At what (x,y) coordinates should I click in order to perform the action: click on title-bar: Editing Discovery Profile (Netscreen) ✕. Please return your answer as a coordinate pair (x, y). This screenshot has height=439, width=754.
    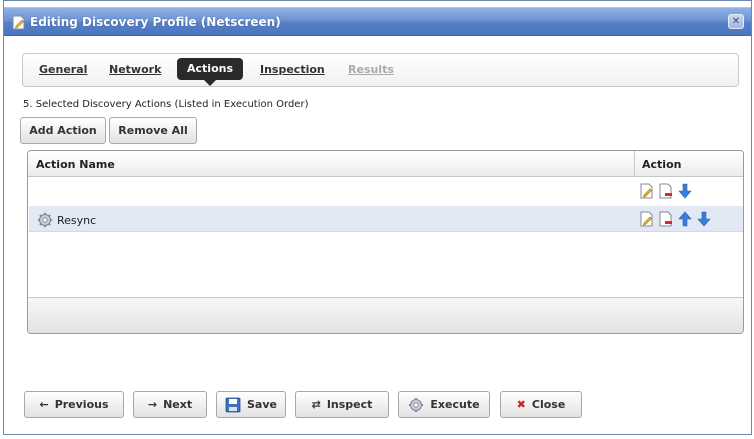
    Looking at the image, I should click on (377, 21).